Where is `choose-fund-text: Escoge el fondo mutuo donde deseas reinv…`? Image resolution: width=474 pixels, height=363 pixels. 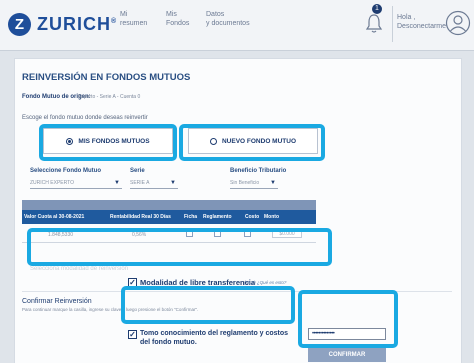
choose-fund-text: Escoge el fondo mutuo donde deseas reinv… is located at coordinates (85, 118).